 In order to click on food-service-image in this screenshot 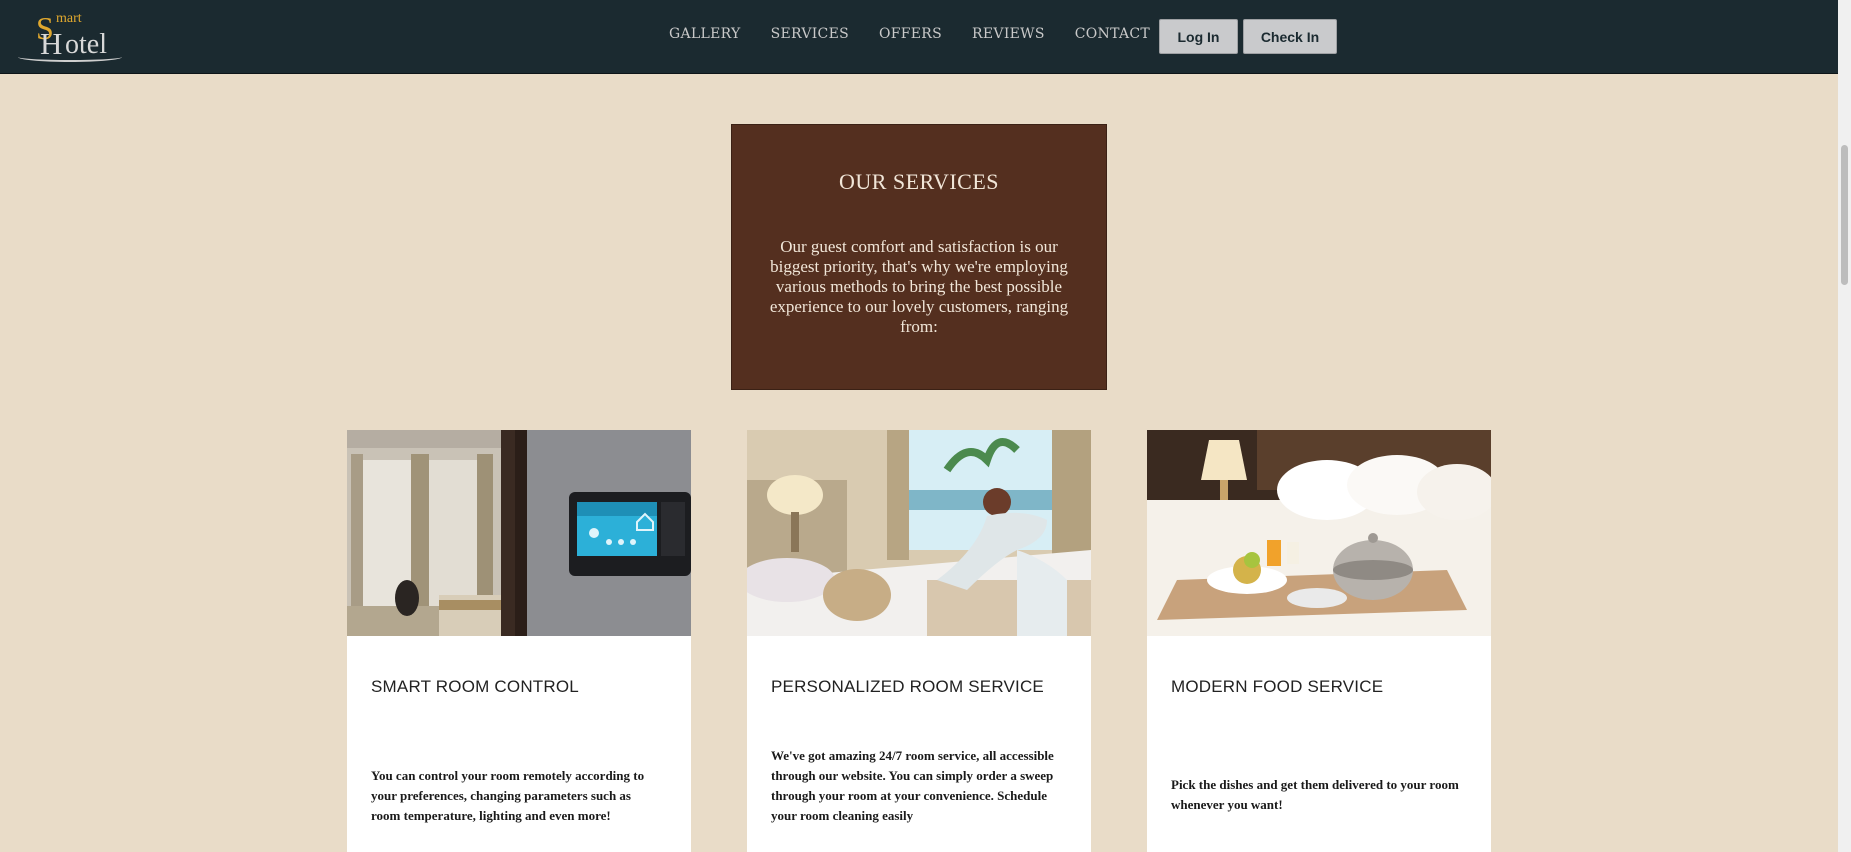, I will do `click(1319, 533)`.